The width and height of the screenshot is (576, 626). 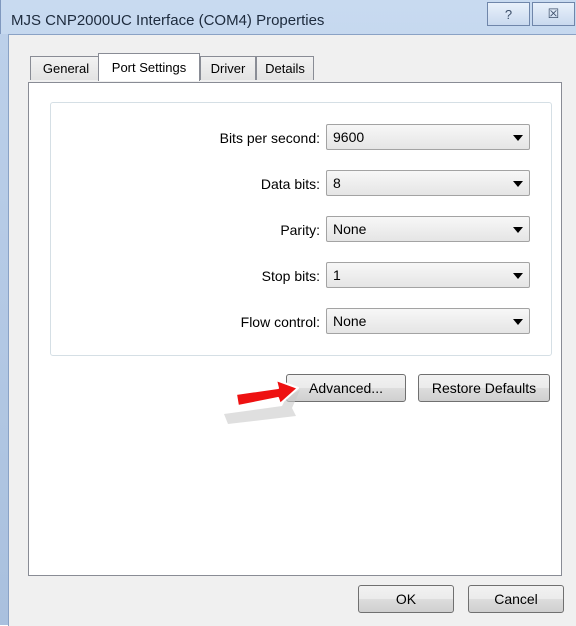 I want to click on tab-driver-label: Driver, so click(x=228, y=68).